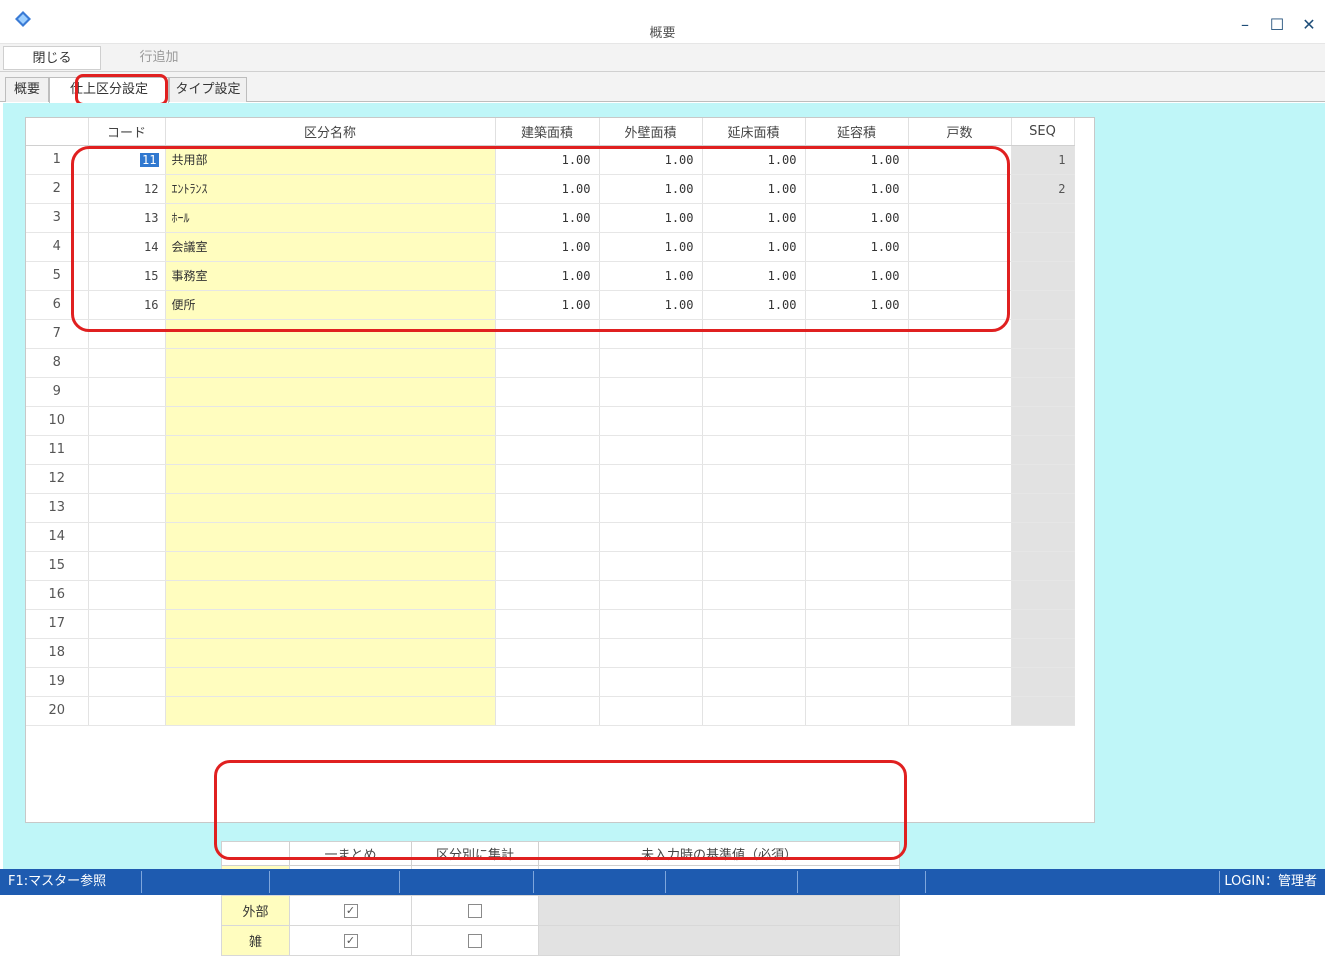 The height and width of the screenshot is (956, 1325). Describe the element at coordinates (550, 334) in the screenshot. I see `table-row: 7` at that location.